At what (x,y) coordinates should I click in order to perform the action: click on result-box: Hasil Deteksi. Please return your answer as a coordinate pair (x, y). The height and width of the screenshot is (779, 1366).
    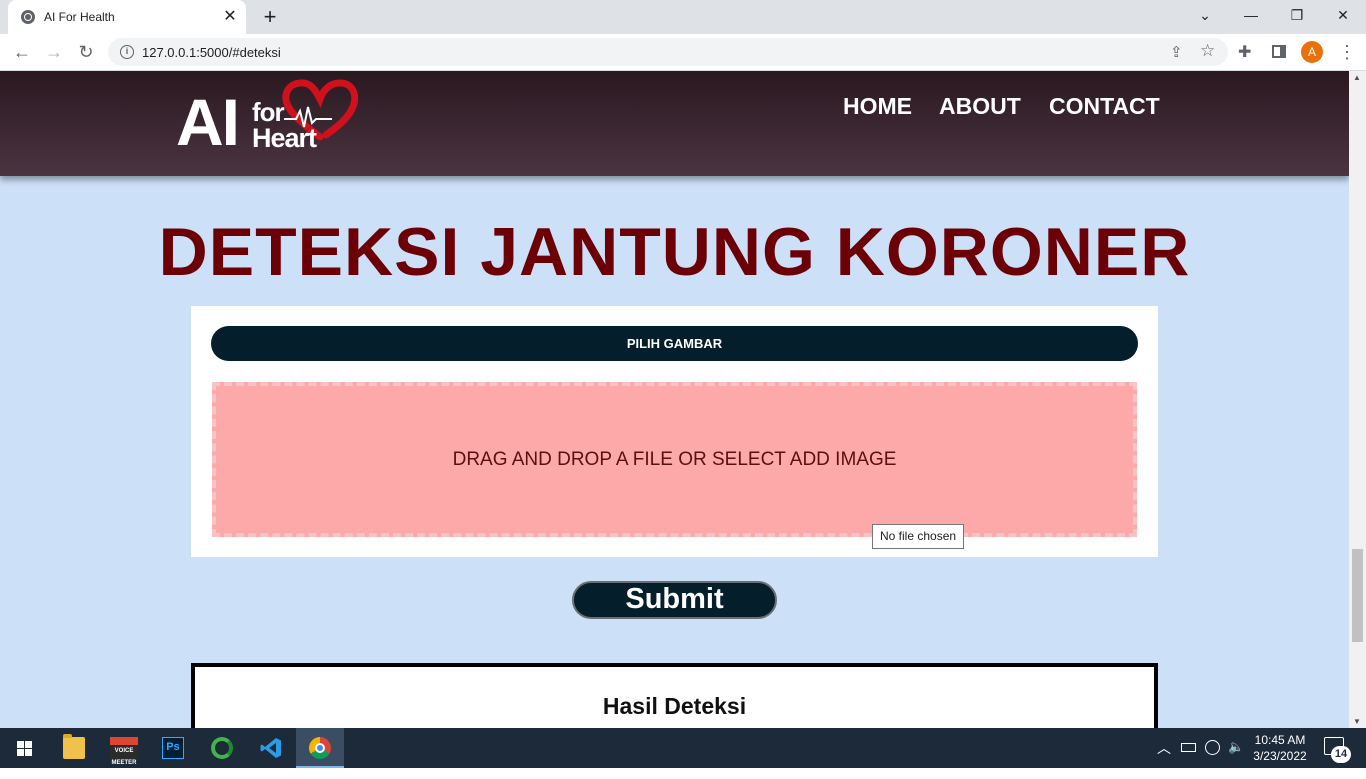
    Looking at the image, I should click on (674, 695).